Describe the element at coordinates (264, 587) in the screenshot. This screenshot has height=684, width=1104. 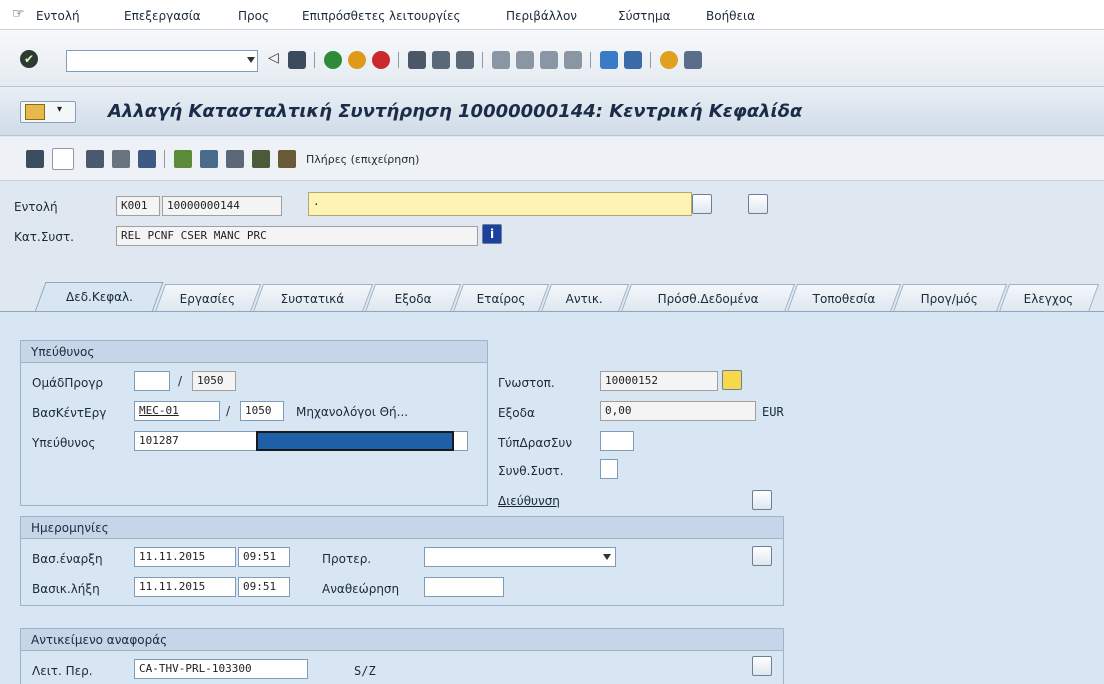
I see `basic-end-time-input: 09:51` at that location.